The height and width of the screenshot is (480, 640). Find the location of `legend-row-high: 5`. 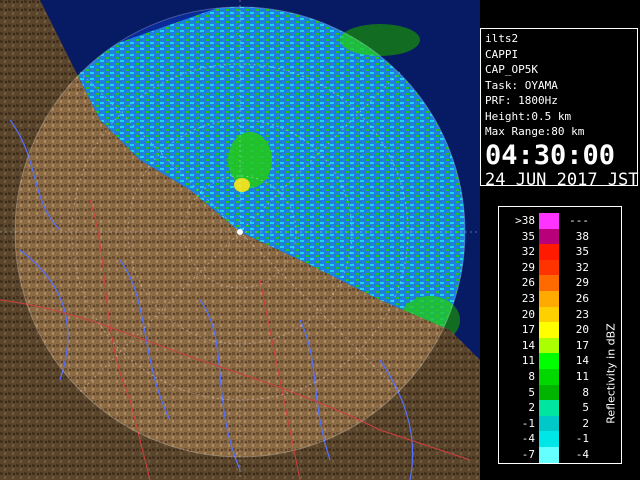

legend-row-high: 5 is located at coordinates (585, 408).